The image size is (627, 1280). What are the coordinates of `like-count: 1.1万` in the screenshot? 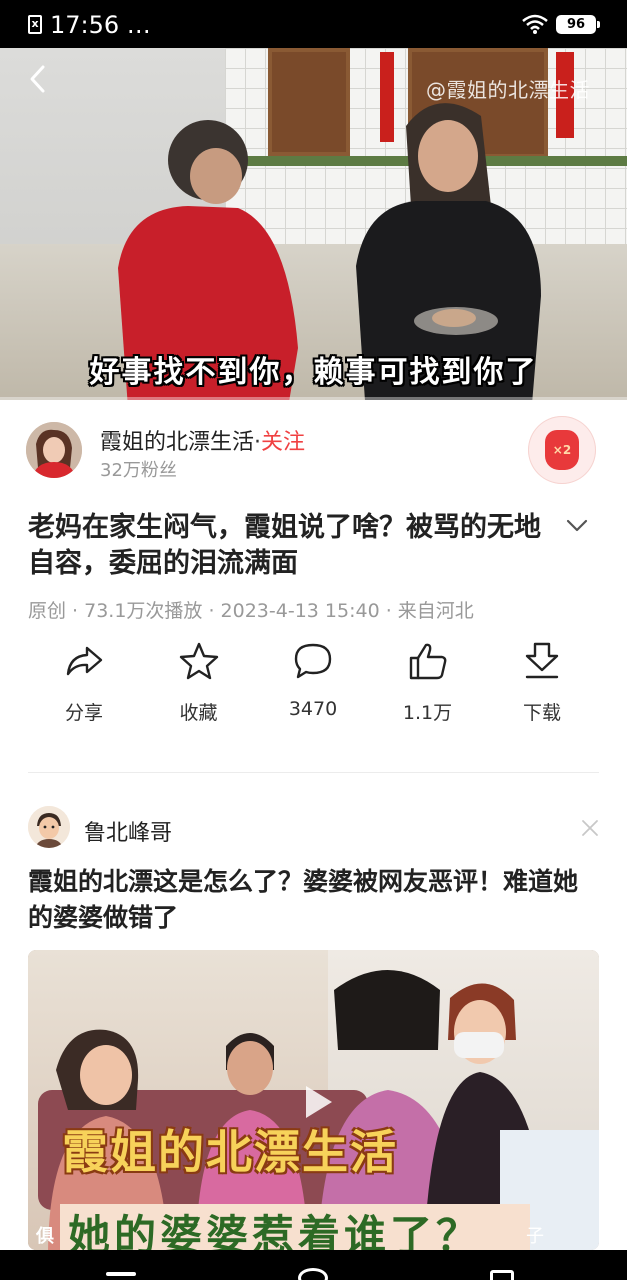 It's located at (427, 713).